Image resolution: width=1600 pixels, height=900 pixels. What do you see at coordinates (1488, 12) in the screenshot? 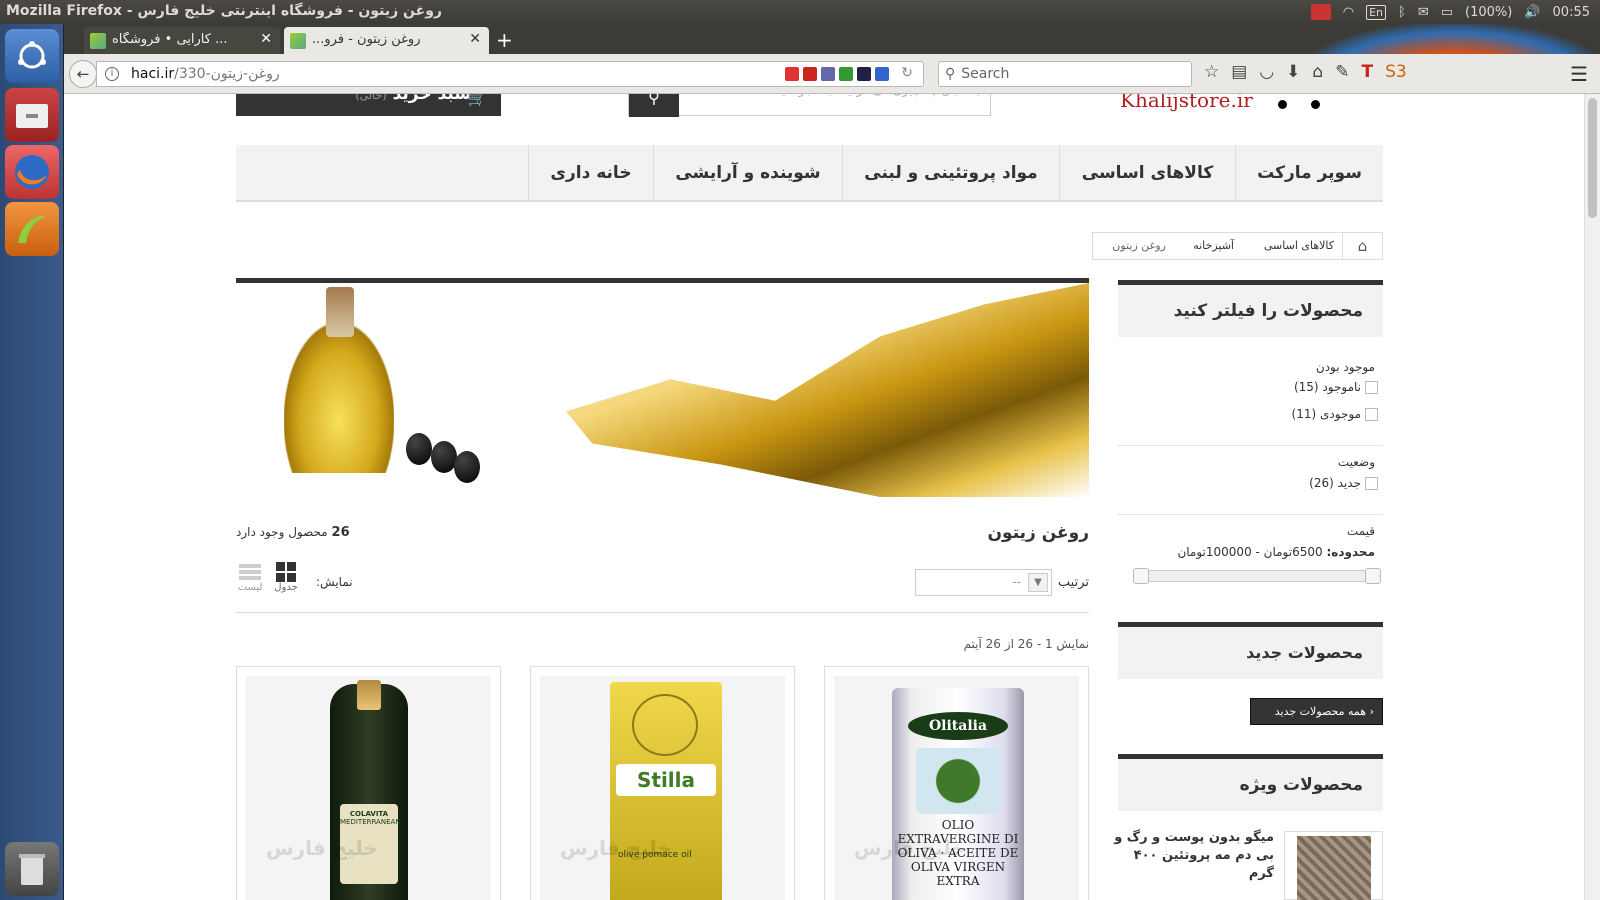
I see `battery-percent: (100%)` at bounding box center [1488, 12].